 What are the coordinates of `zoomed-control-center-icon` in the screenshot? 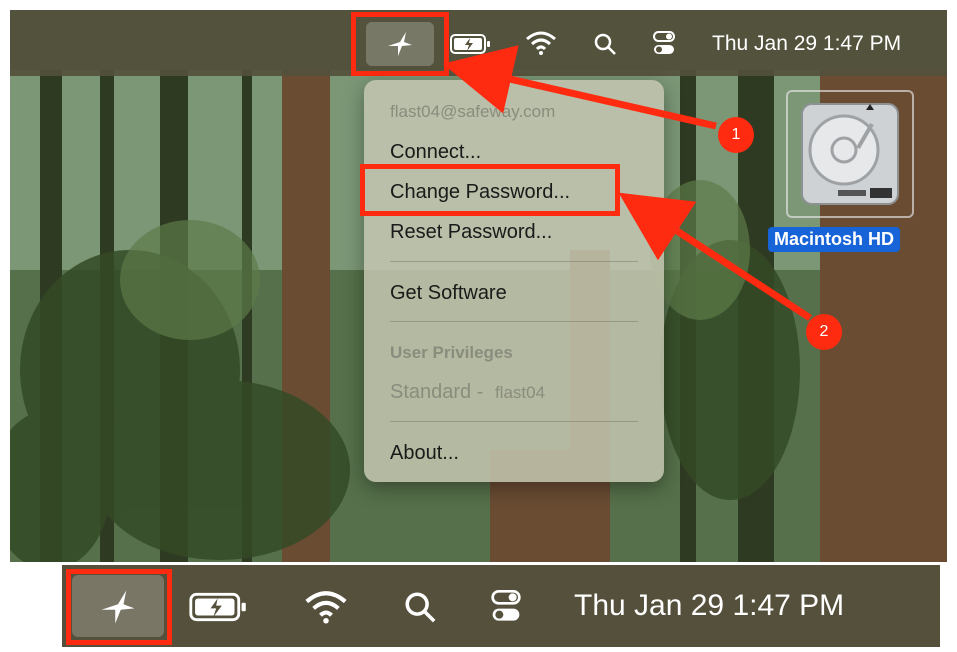 It's located at (506, 606).